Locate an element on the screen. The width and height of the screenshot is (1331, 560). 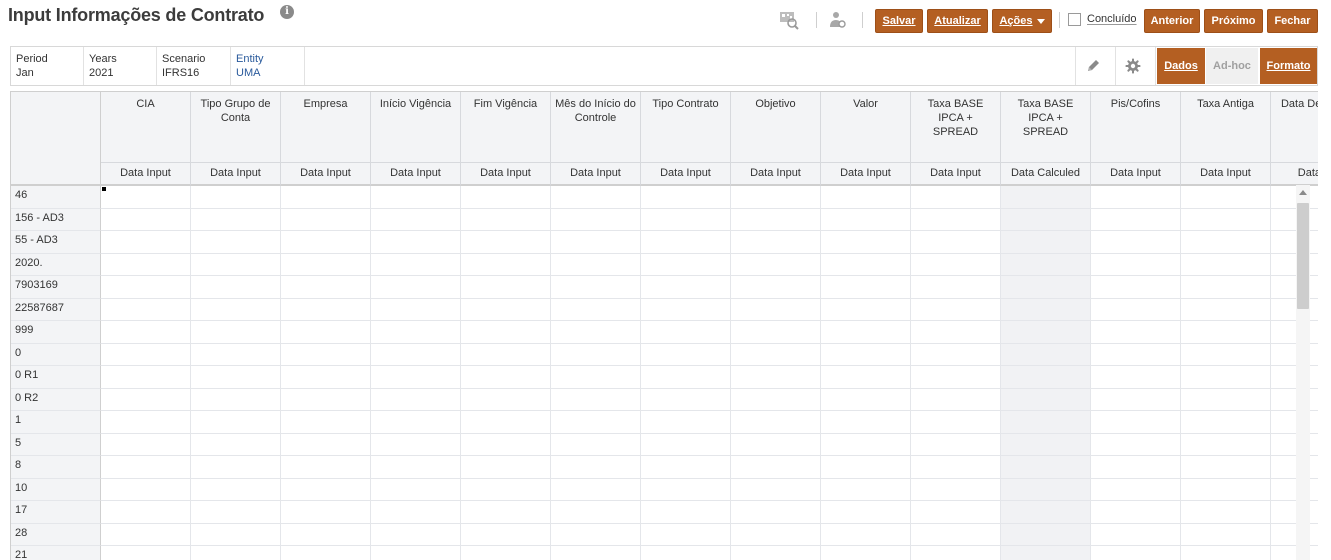
gear-icon is located at coordinates (1133, 66).